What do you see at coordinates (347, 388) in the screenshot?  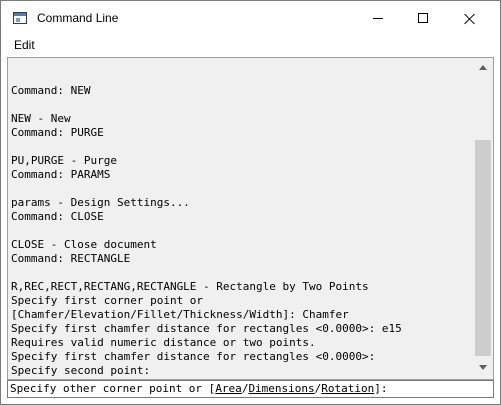 I see `prompt-option-rotation: Rotation` at bounding box center [347, 388].